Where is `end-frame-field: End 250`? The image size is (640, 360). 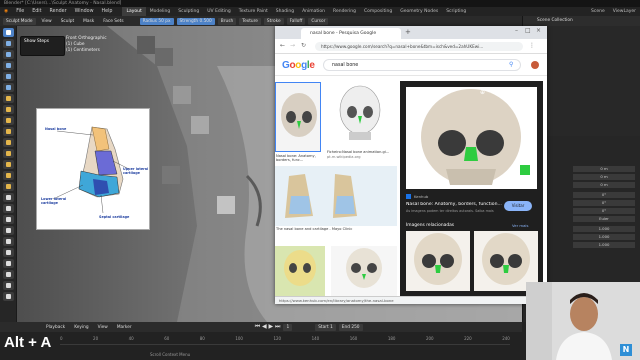
end-frame-field: End 250 is located at coordinates (350, 327).